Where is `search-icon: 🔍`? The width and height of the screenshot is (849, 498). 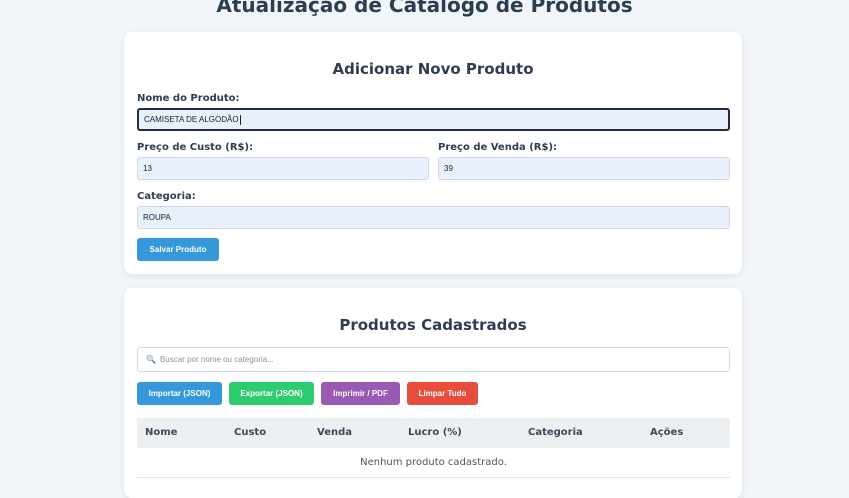
search-icon: 🔍 is located at coordinates (151, 359).